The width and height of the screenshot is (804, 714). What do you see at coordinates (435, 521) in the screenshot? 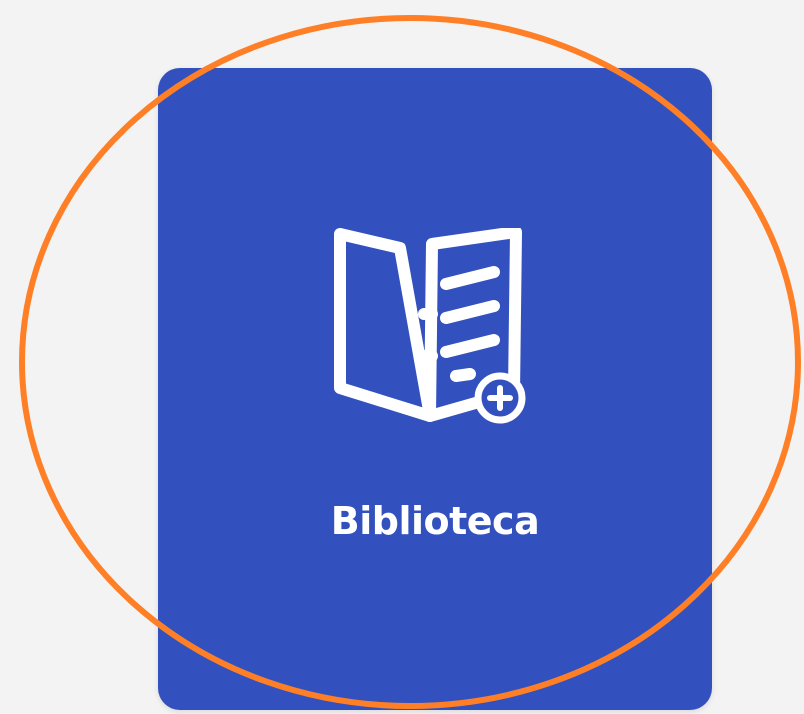
I see `tile-label: Biblioteca` at bounding box center [435, 521].